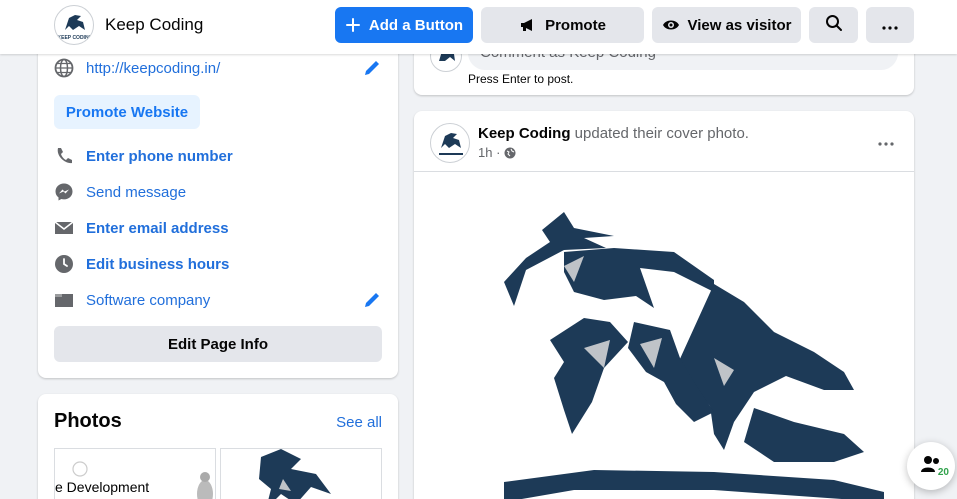  What do you see at coordinates (671, 25) in the screenshot?
I see `eye-icon` at bounding box center [671, 25].